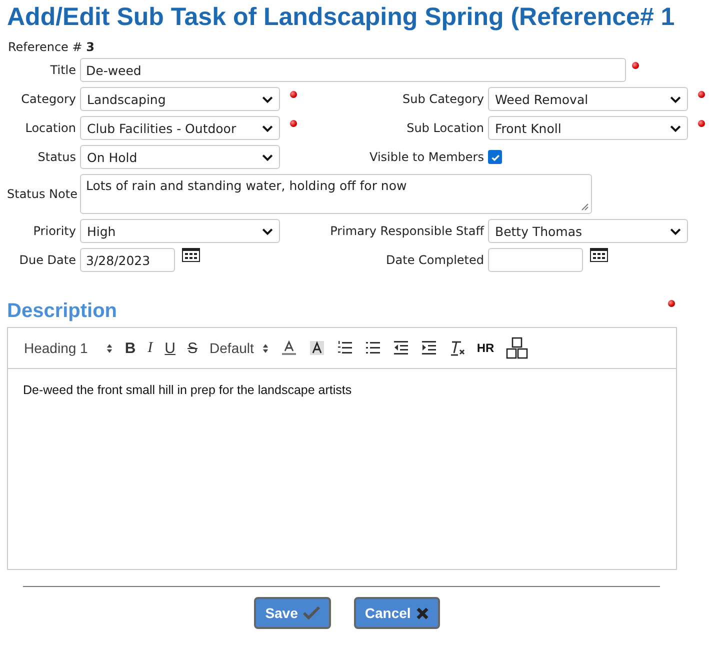 Image resolution: width=709 pixels, height=656 pixels. I want to click on select-field: Landscaping, so click(180, 99).